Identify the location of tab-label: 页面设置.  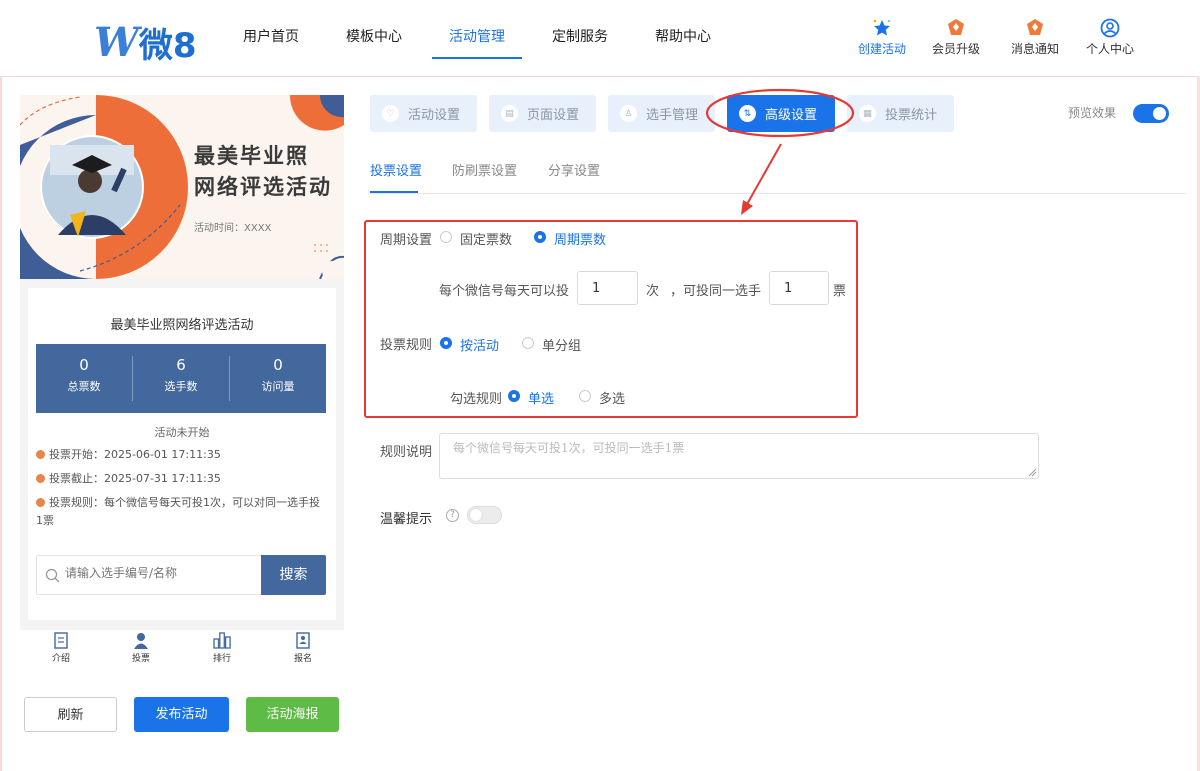
(553, 115).